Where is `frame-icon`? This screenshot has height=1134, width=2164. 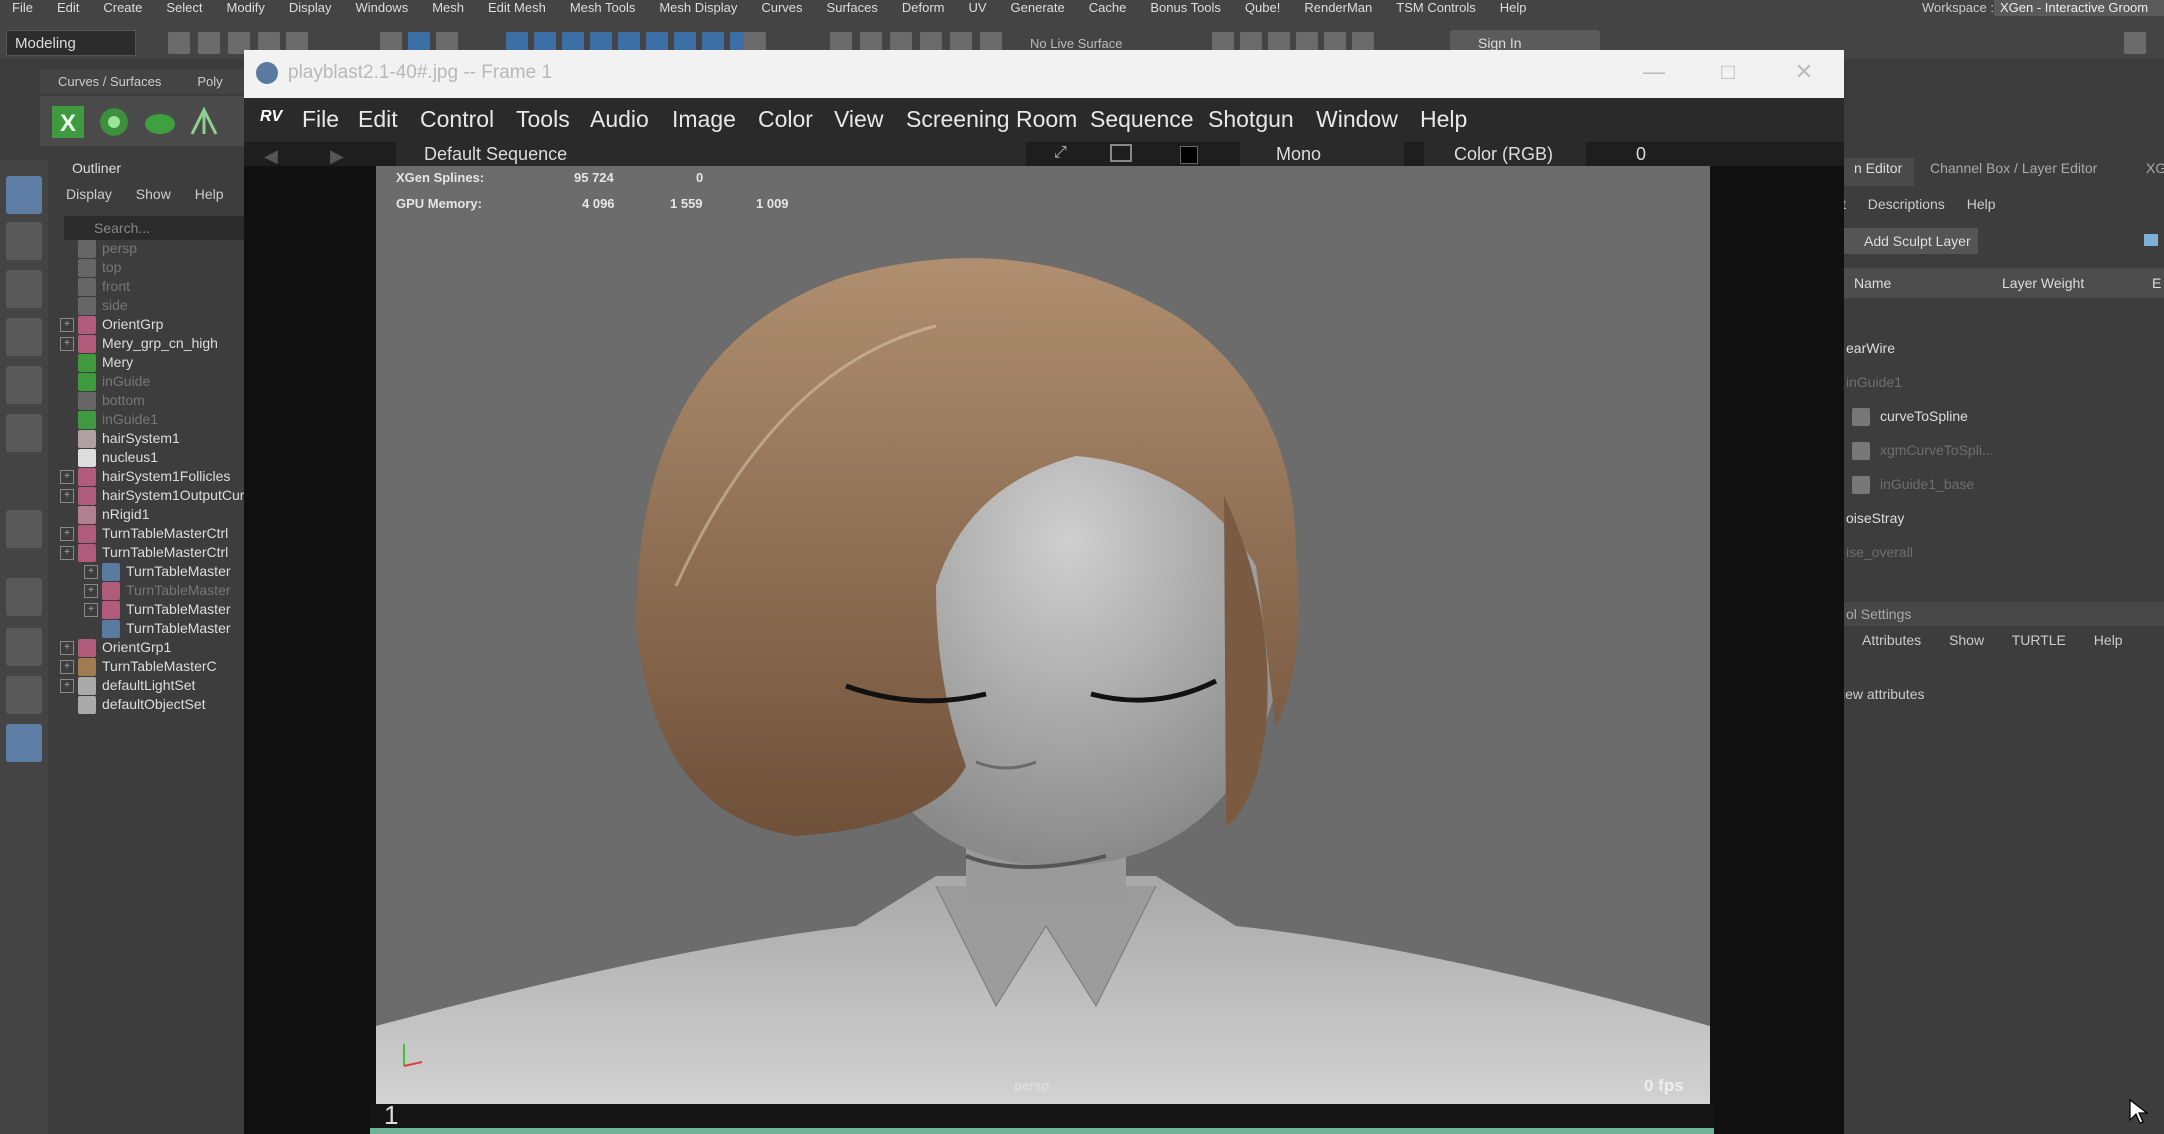 frame-icon is located at coordinates (1121, 153).